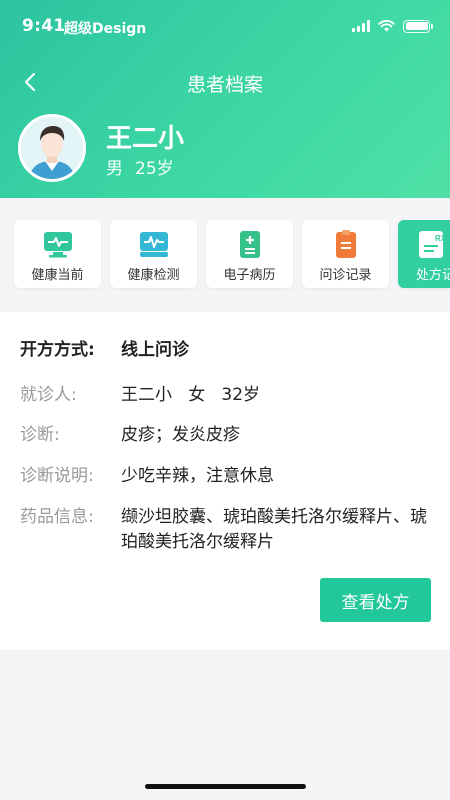 The width and height of the screenshot is (450, 800). I want to click on note-label: 诊断说明:, so click(57, 476).